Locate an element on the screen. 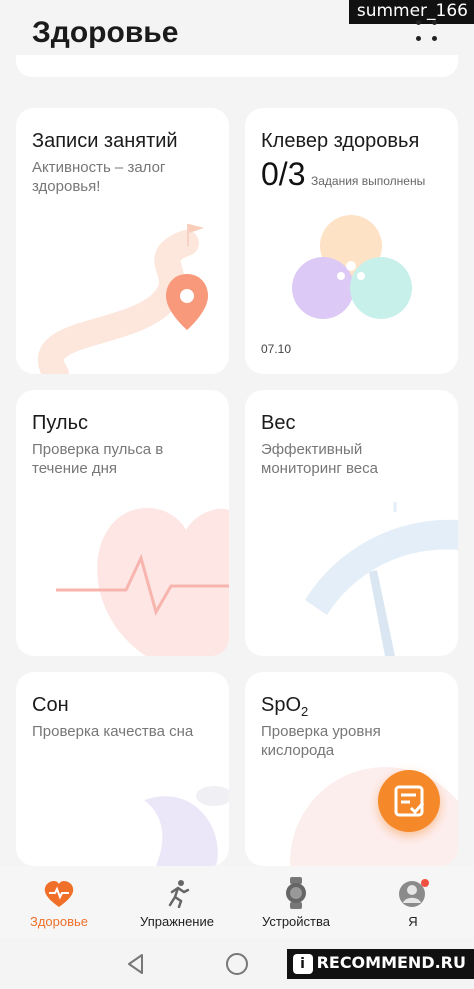  tasks-fab-button is located at coordinates (409, 801).